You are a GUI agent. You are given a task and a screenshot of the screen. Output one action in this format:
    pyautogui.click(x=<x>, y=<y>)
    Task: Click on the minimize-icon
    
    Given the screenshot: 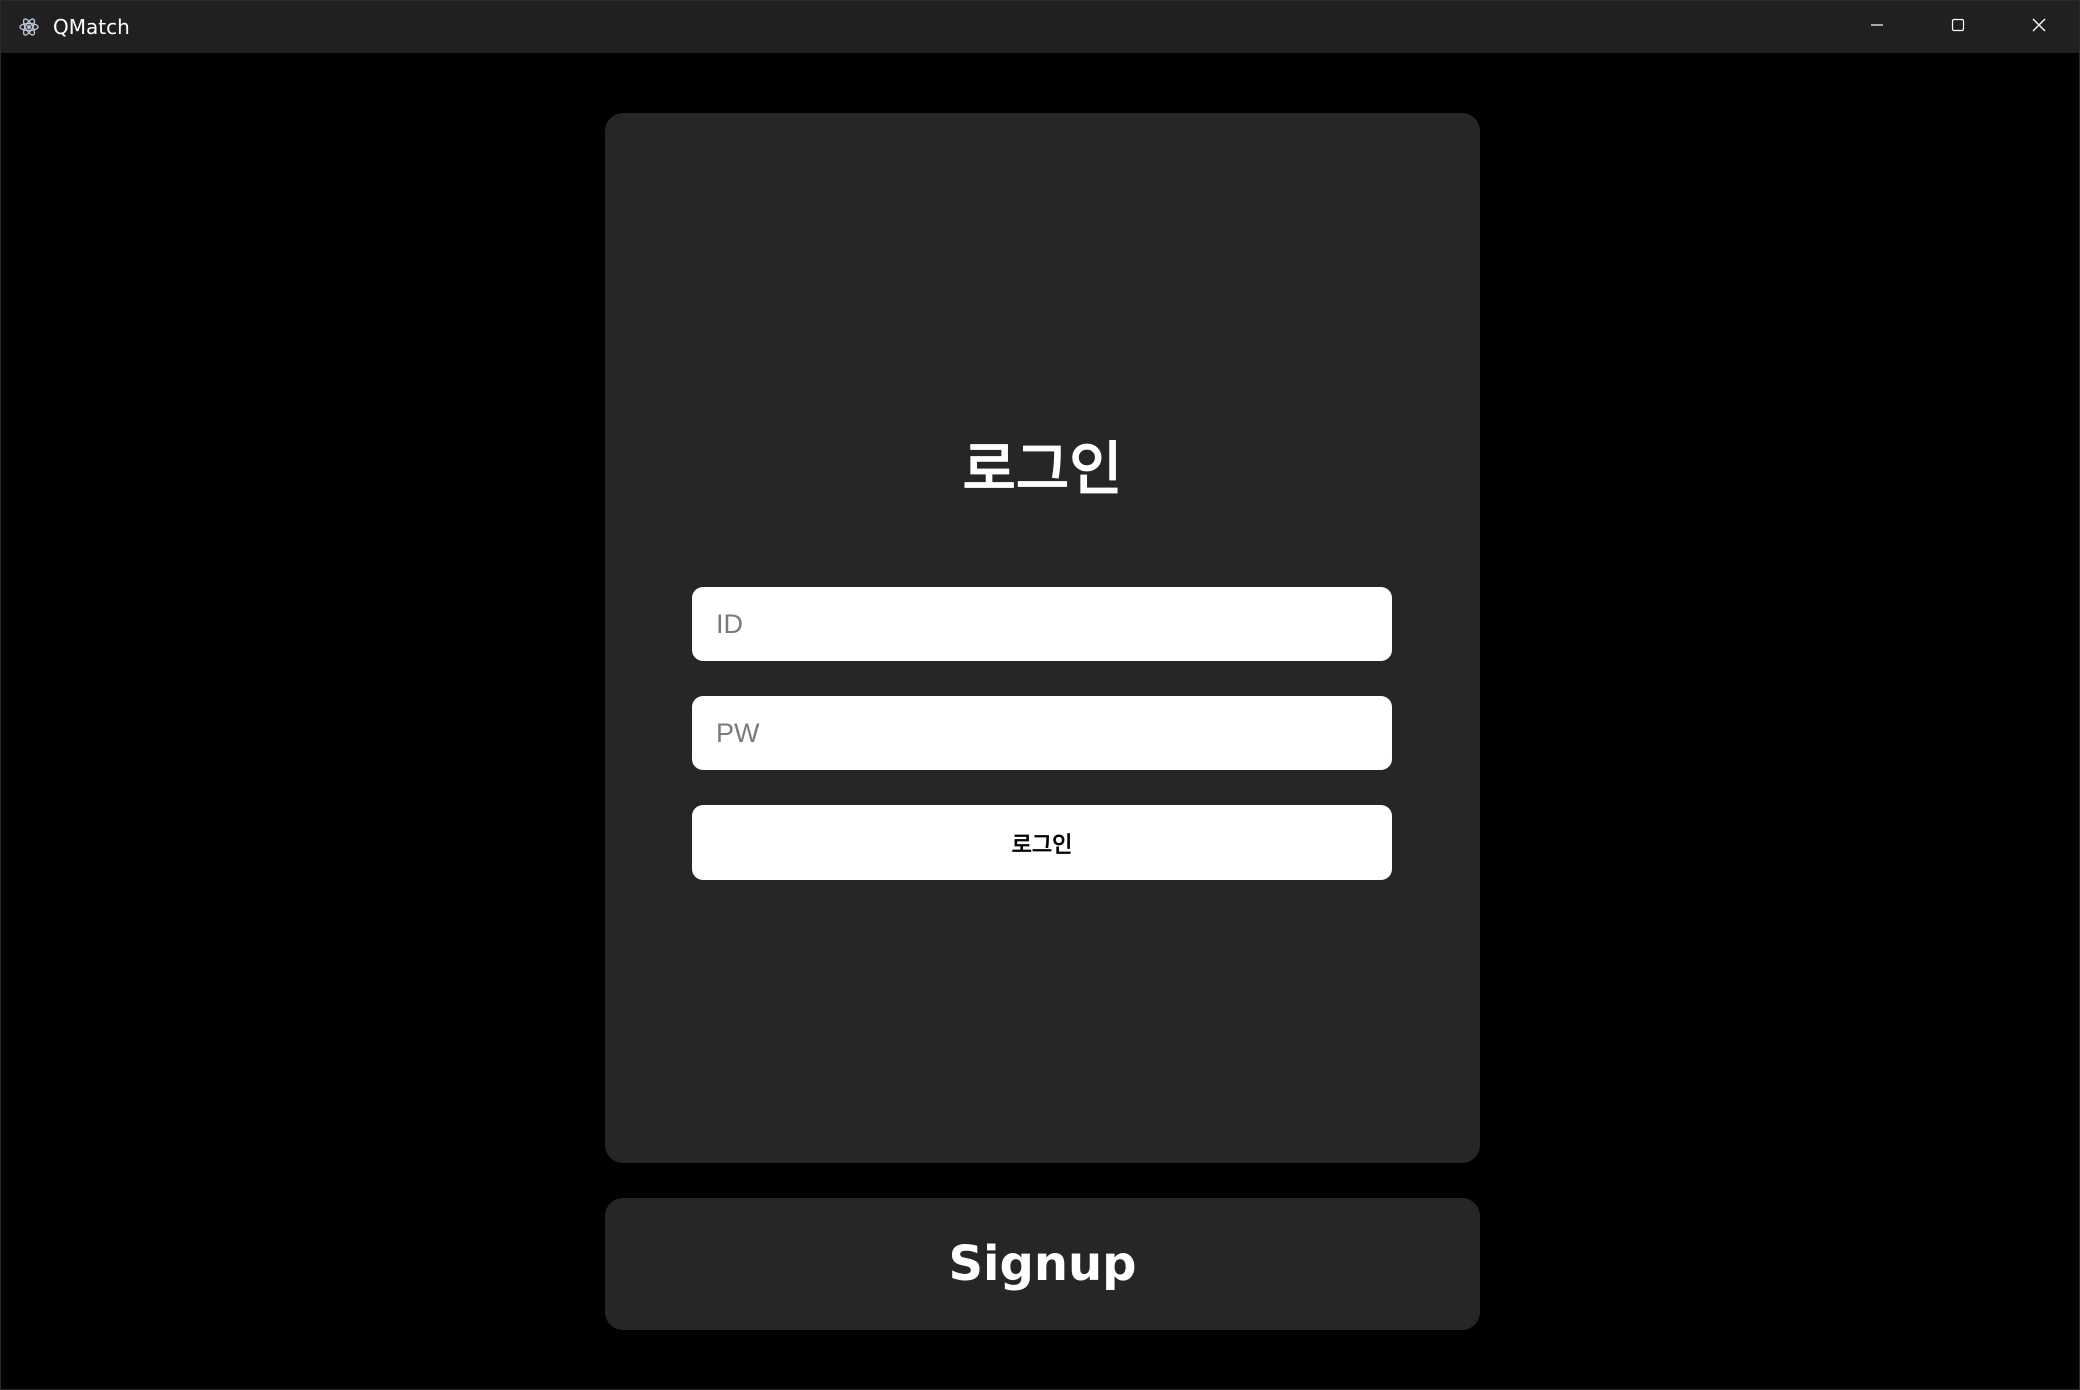 What is the action you would take?
    pyautogui.click(x=1877, y=27)
    